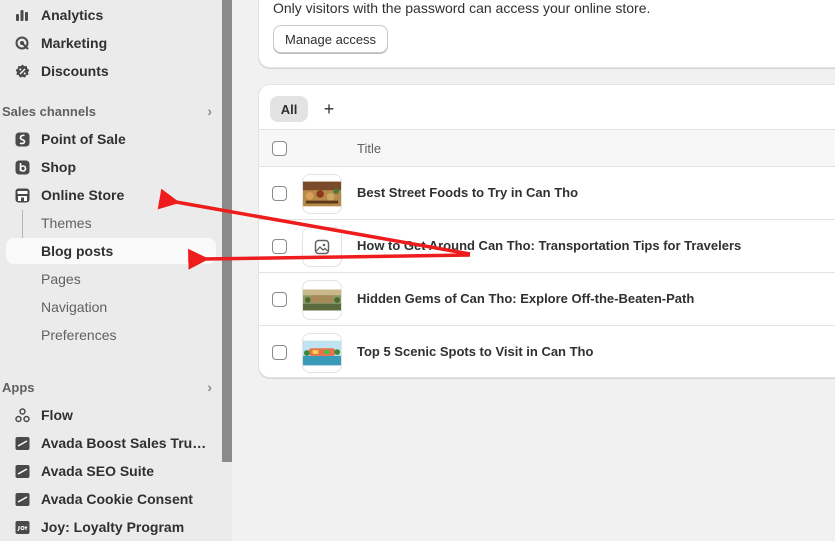 This screenshot has height=541, width=835. Describe the element at coordinates (78, 335) in the screenshot. I see `sidebar-subitem-preferences: Preferences` at that location.